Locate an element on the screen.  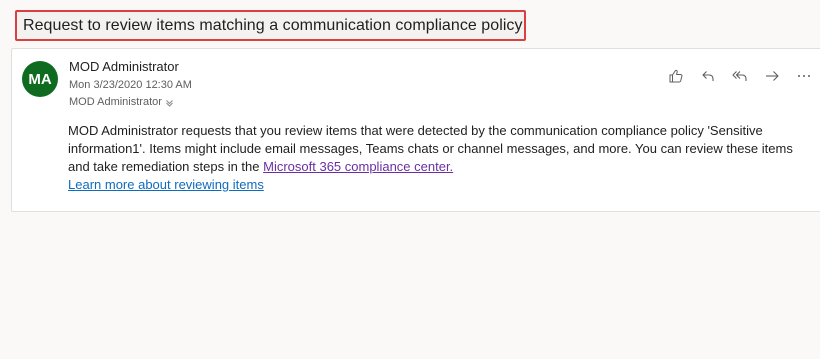
more-options-button is located at coordinates (804, 76).